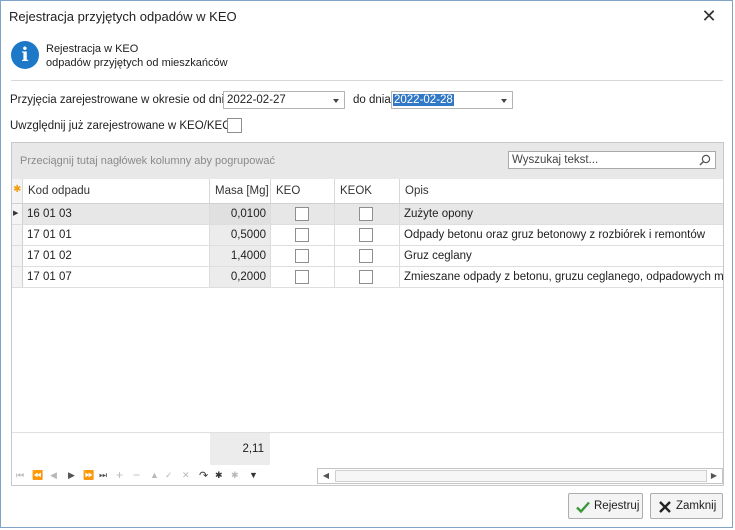  Describe the element at coordinates (367, 432) in the screenshot. I see `footer-divider` at that location.